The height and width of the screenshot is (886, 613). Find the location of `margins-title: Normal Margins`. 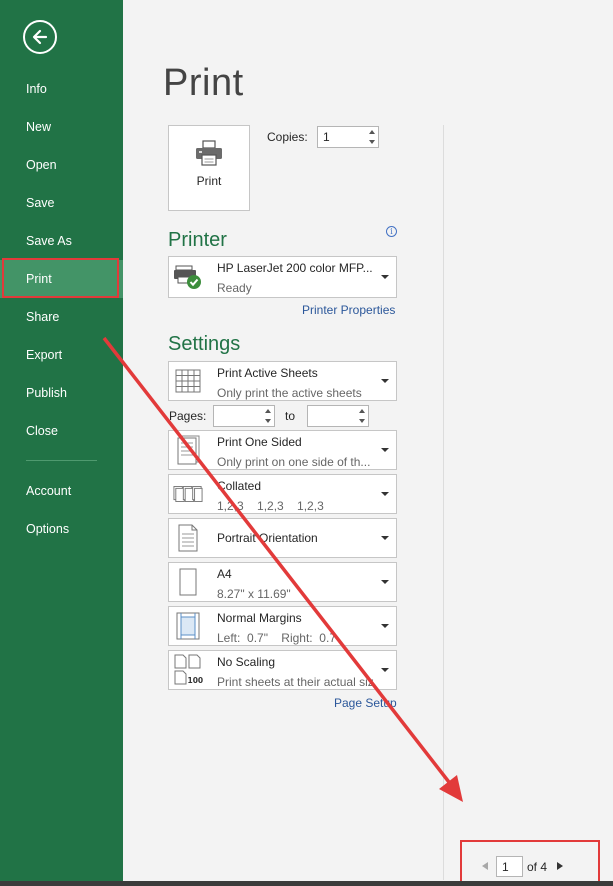

margins-title: Normal Margins is located at coordinates (259, 618).